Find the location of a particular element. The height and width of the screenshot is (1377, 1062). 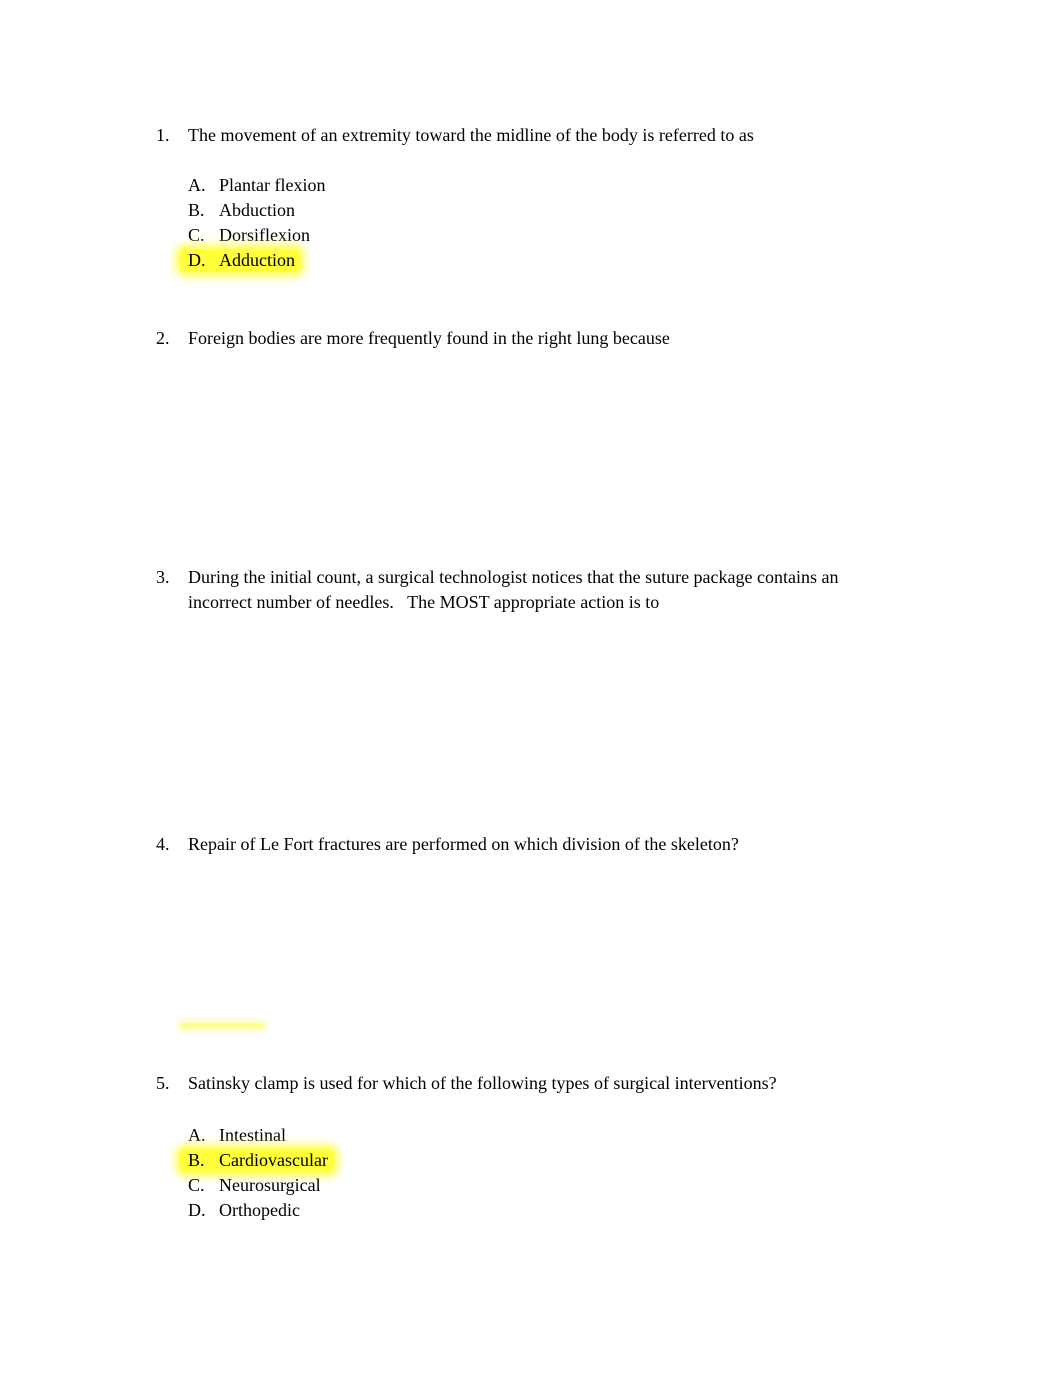

option-b: B. Abduction is located at coordinates (542, 210).